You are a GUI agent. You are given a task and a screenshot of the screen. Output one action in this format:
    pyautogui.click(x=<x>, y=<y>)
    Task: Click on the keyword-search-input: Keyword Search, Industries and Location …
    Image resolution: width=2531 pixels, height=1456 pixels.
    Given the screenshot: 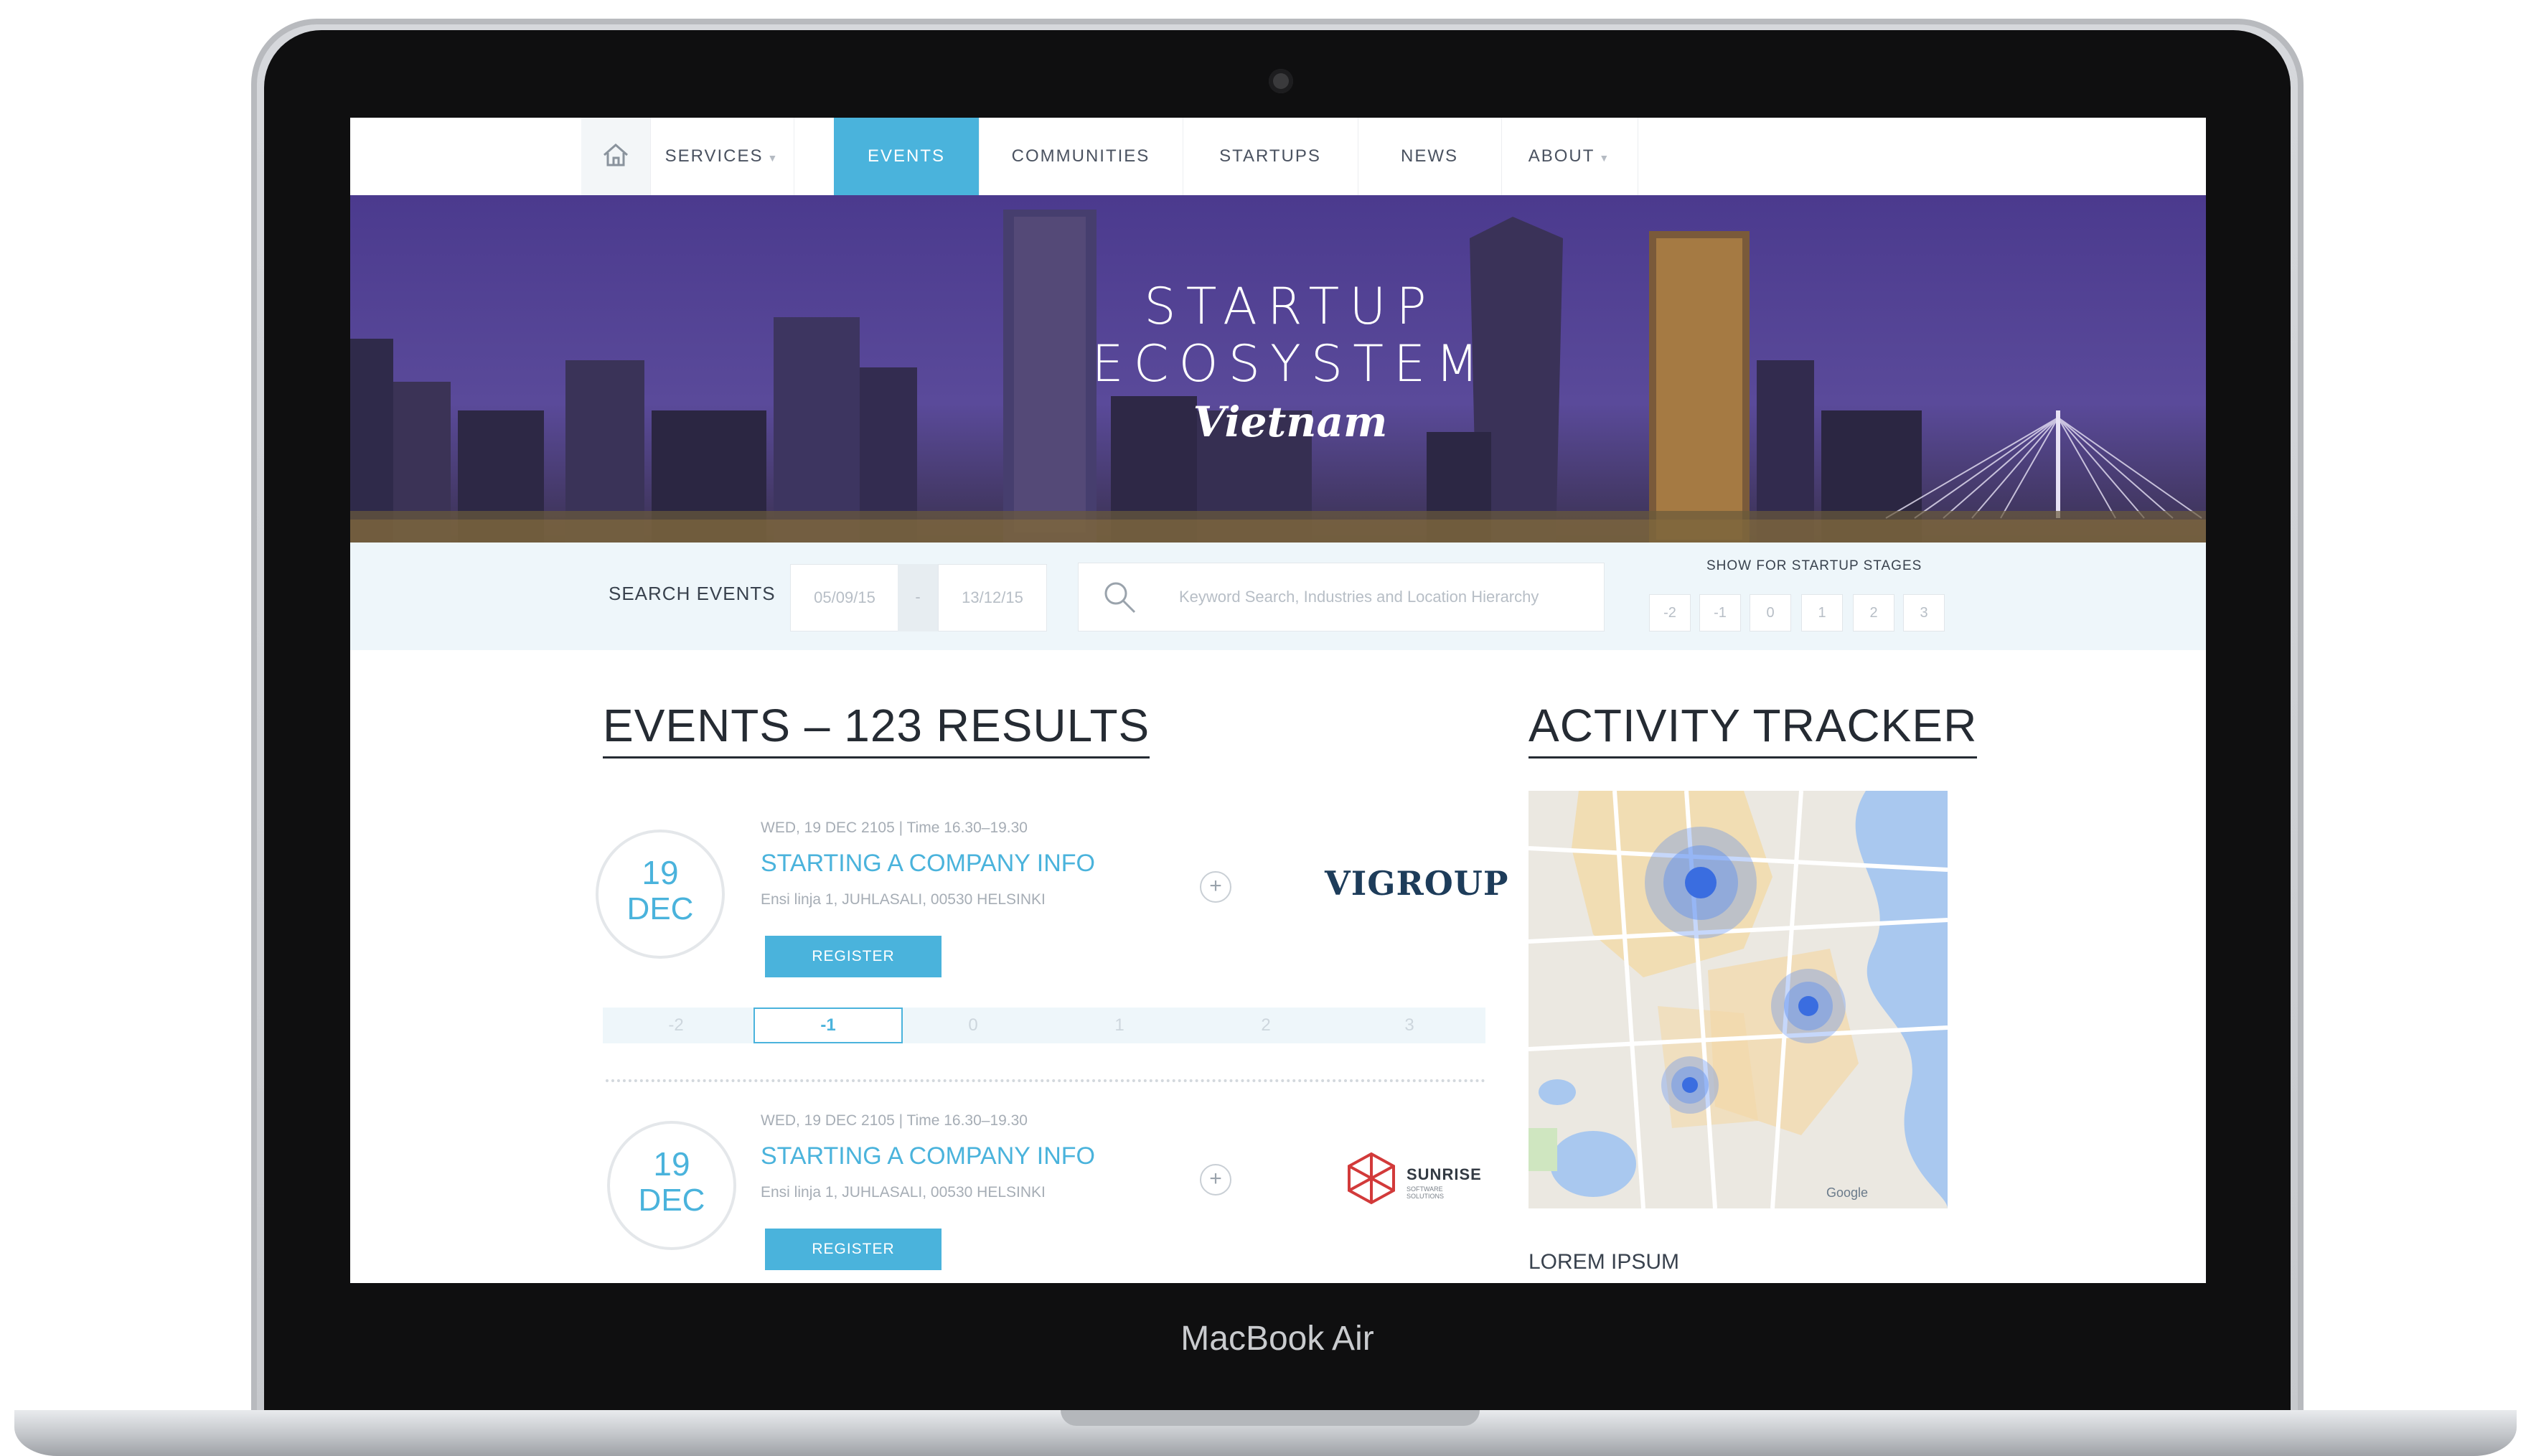 What is the action you would take?
    pyautogui.click(x=1341, y=597)
    